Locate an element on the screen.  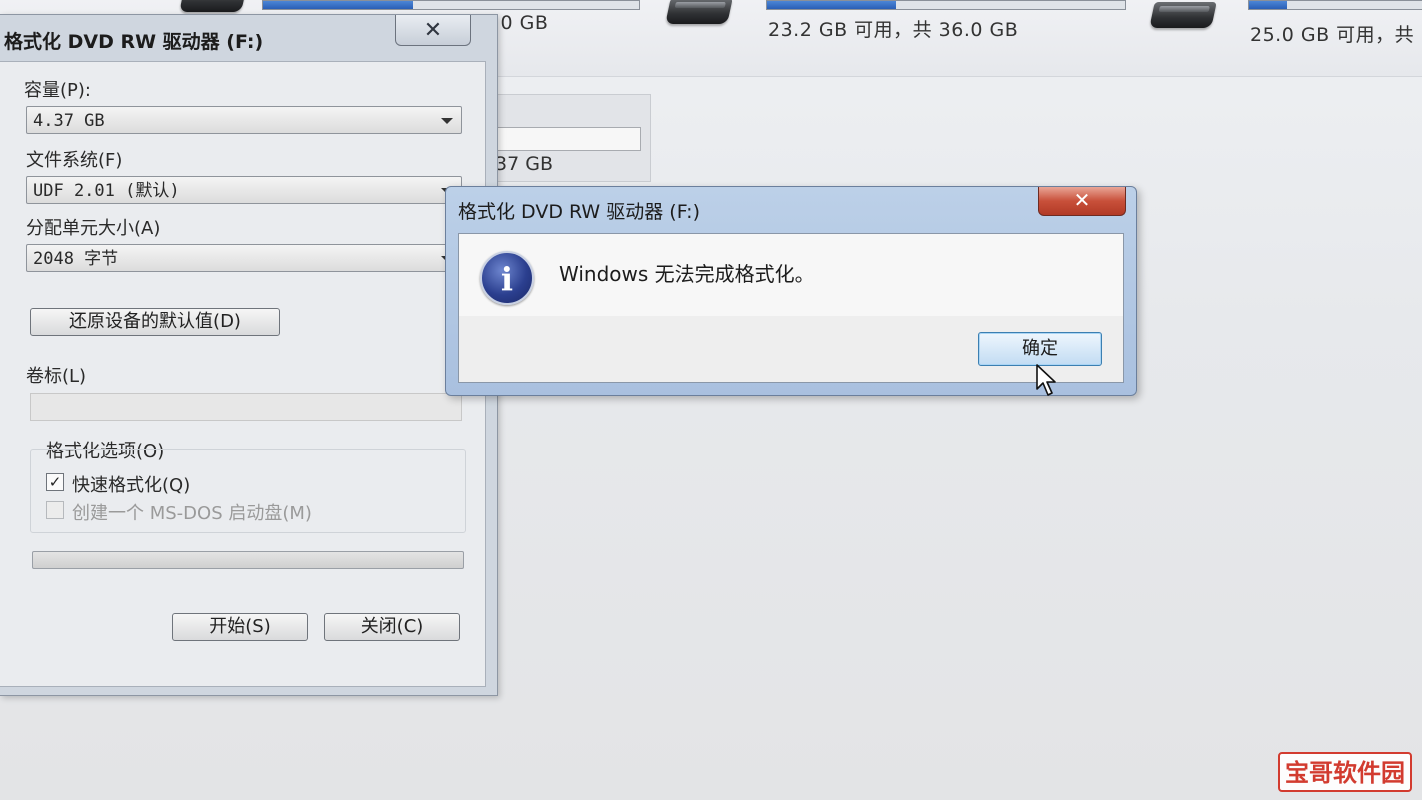
chevron-down-icon is located at coordinates (447, 121).